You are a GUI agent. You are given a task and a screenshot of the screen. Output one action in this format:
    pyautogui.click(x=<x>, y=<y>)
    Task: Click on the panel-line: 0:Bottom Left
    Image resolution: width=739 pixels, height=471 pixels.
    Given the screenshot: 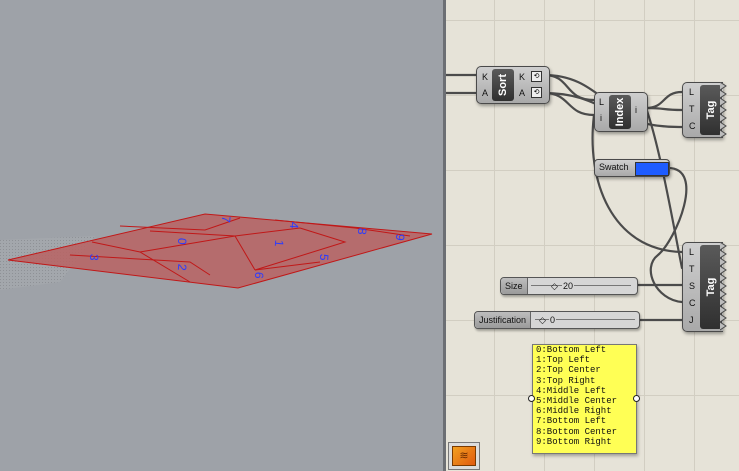 What is the action you would take?
    pyautogui.click(x=571, y=350)
    